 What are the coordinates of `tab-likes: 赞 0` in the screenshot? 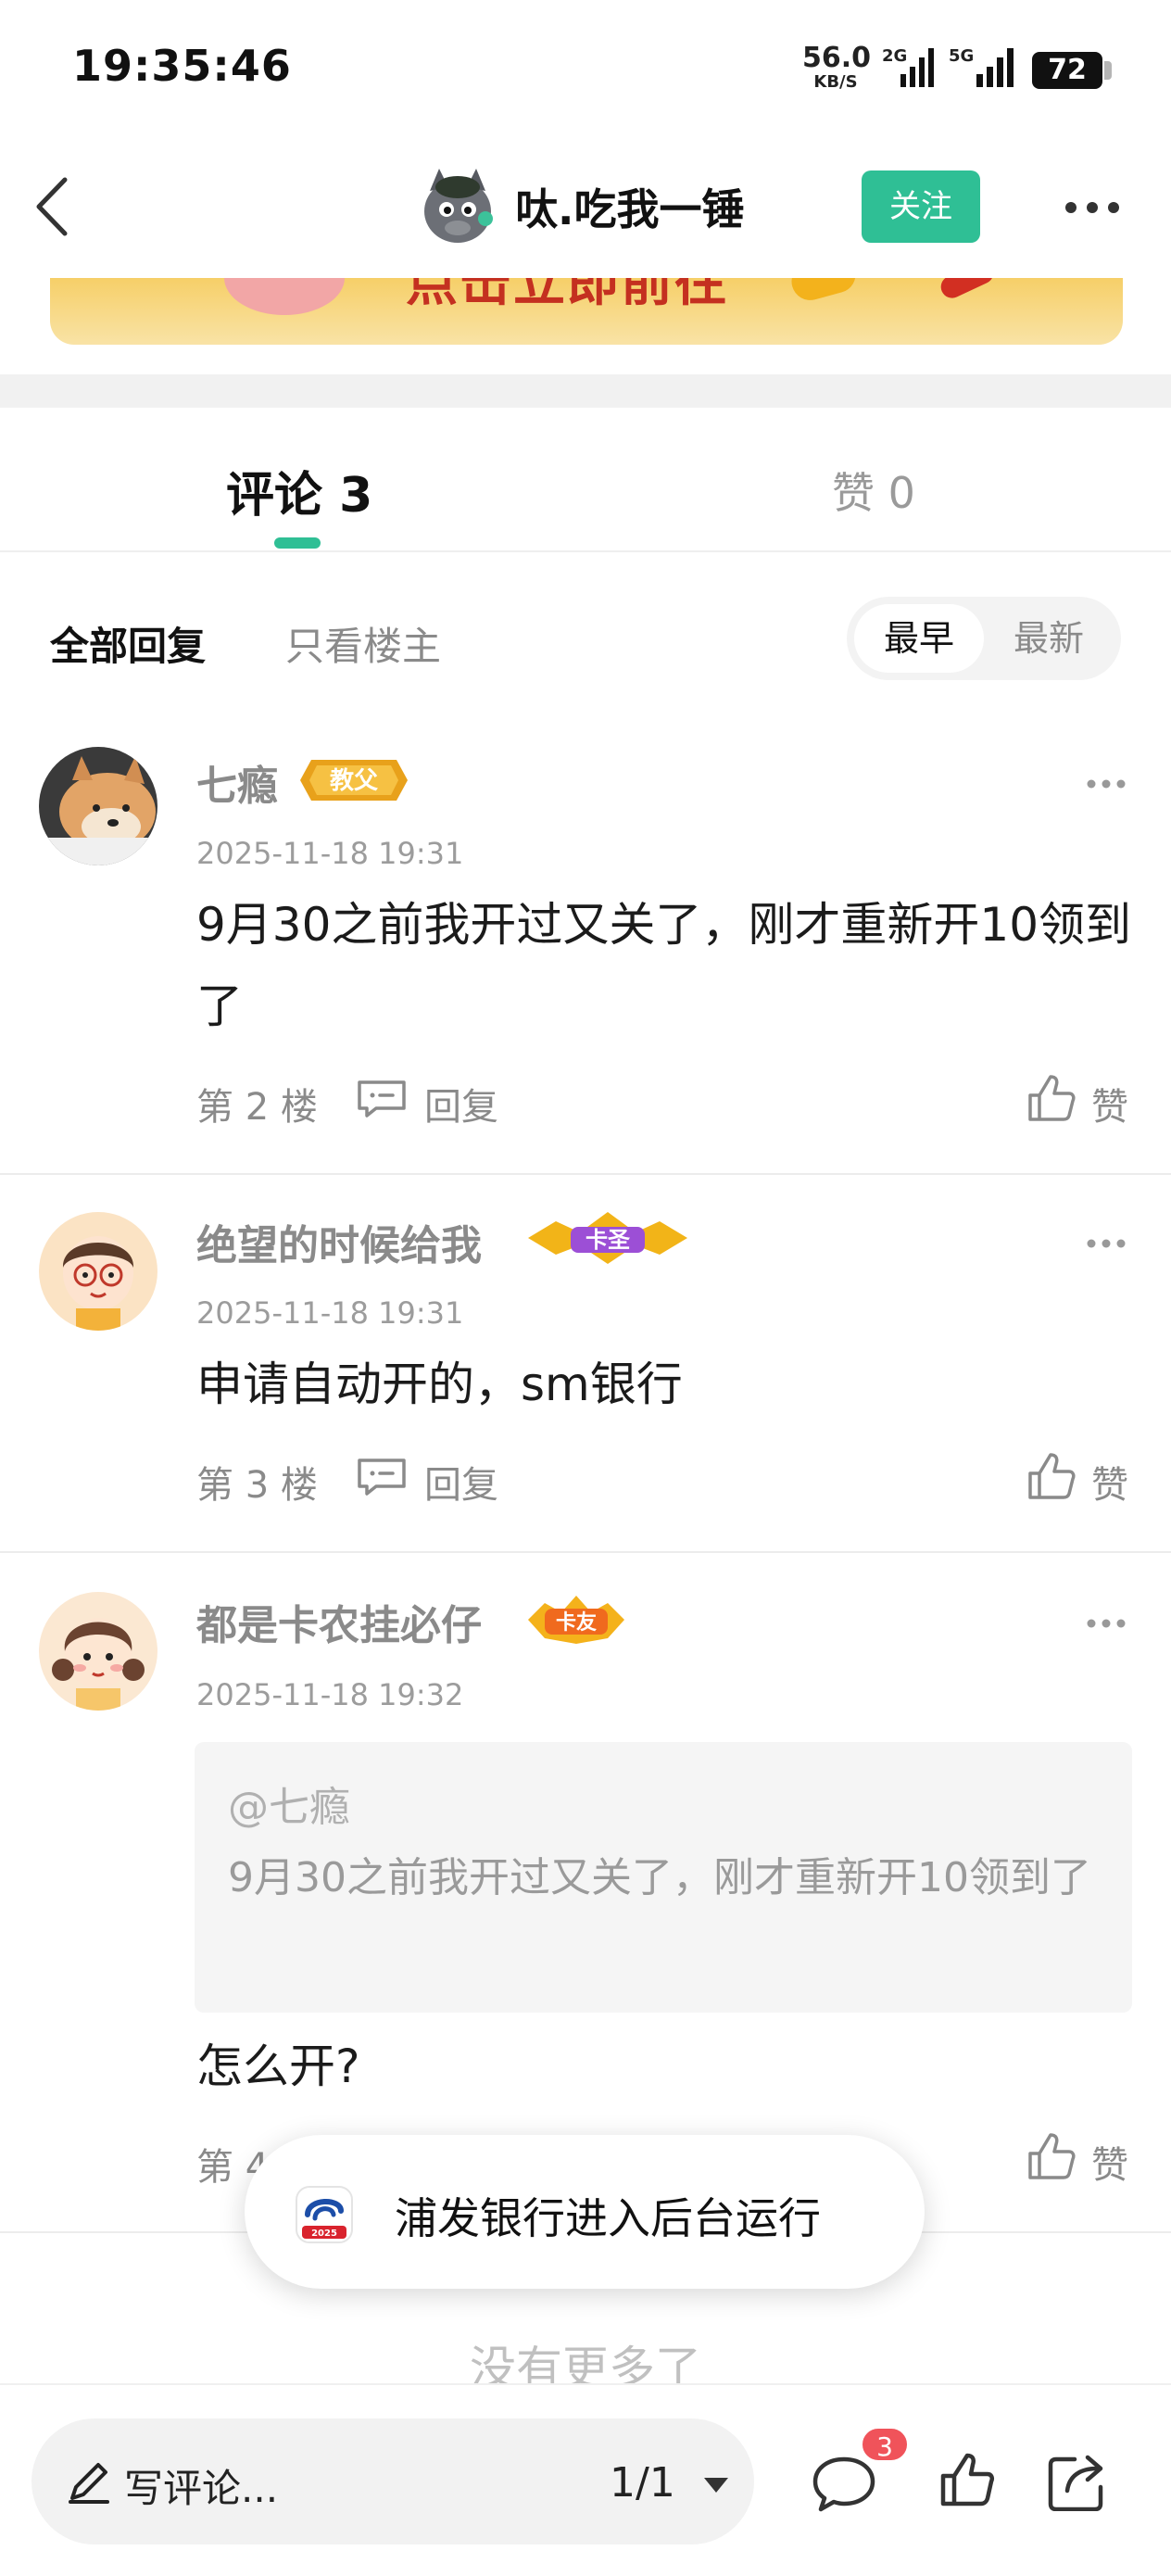 It's located at (874, 490).